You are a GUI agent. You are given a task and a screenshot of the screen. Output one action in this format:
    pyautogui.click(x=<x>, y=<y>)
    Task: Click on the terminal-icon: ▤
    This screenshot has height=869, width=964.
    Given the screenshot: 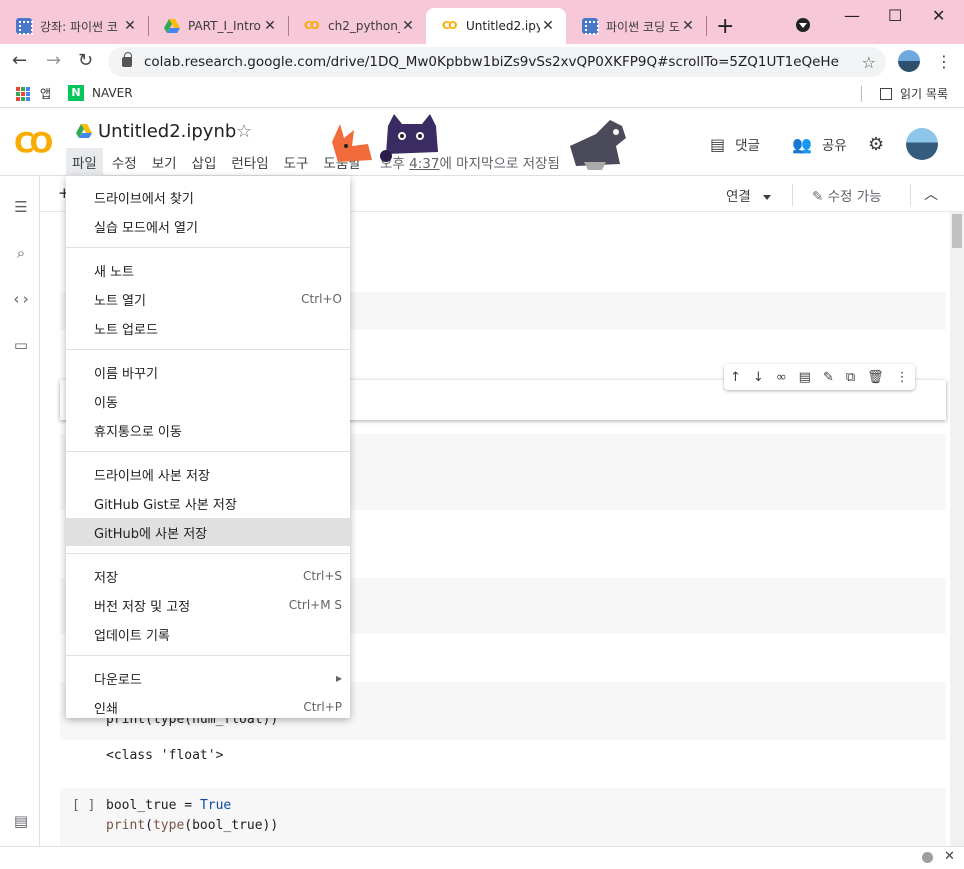 What is the action you would take?
    pyautogui.click(x=21, y=821)
    